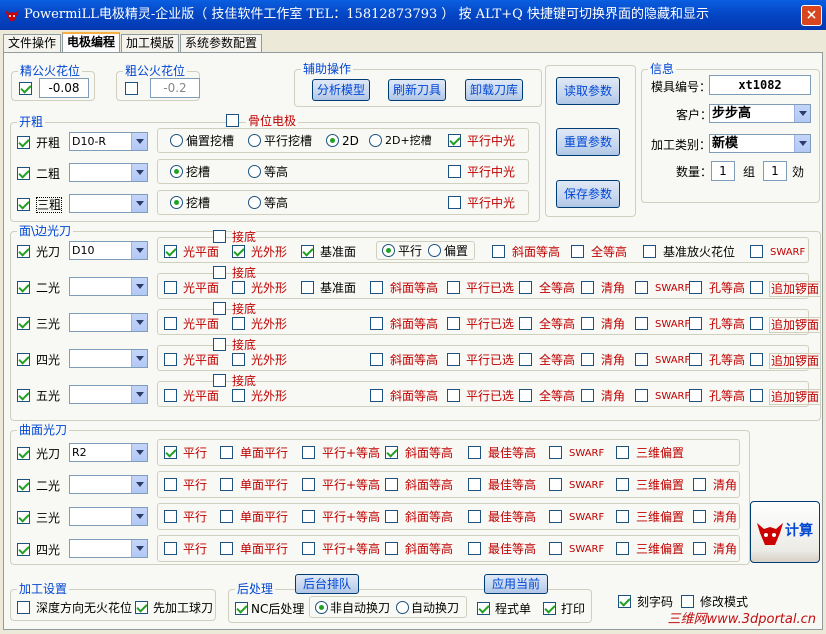  I want to click on curve1-best-checkbox, so click(474, 452).